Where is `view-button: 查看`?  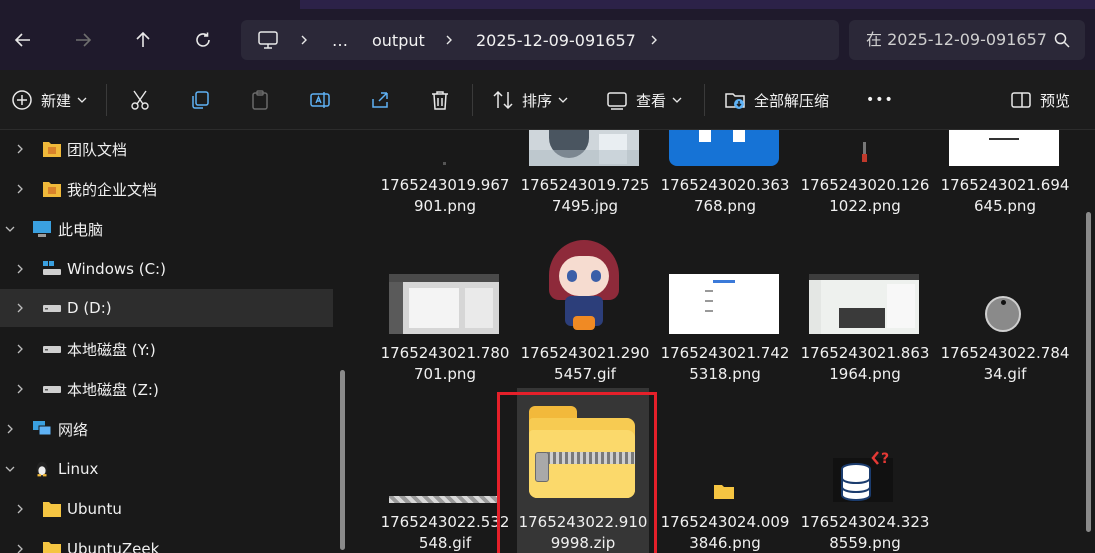 view-button: 查看 is located at coordinates (644, 100).